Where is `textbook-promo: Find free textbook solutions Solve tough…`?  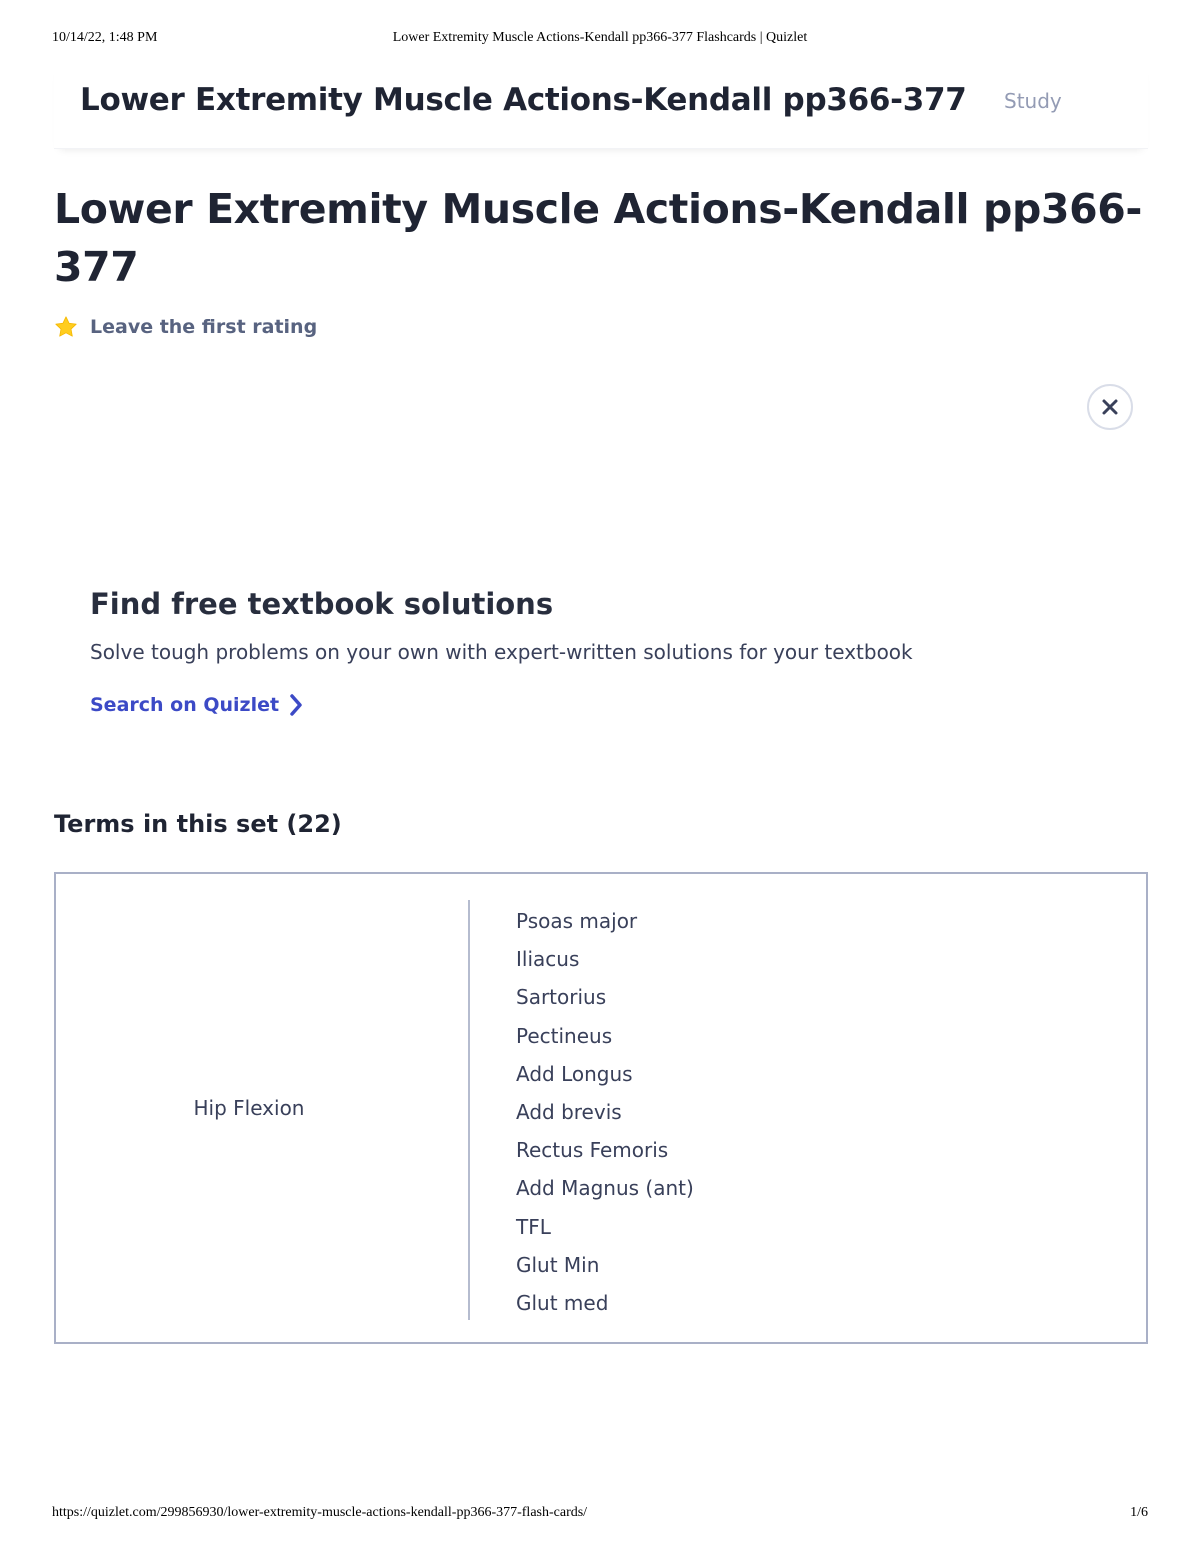 textbook-promo: Find free textbook solutions Solve tough… is located at coordinates (590, 649).